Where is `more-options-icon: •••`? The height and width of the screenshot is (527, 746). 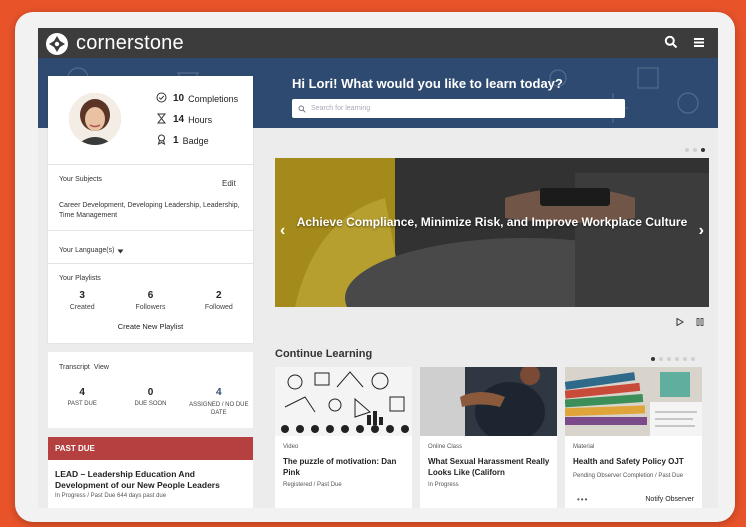
more-options-icon: ••• is located at coordinates (582, 499).